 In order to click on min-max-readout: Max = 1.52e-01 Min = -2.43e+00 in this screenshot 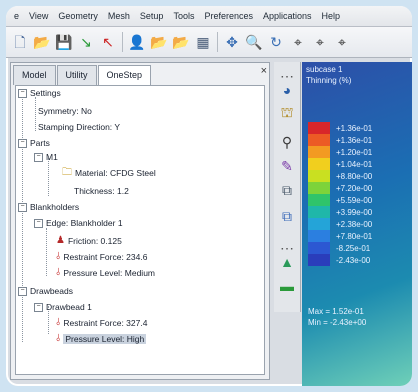, I will do `click(337, 317)`.